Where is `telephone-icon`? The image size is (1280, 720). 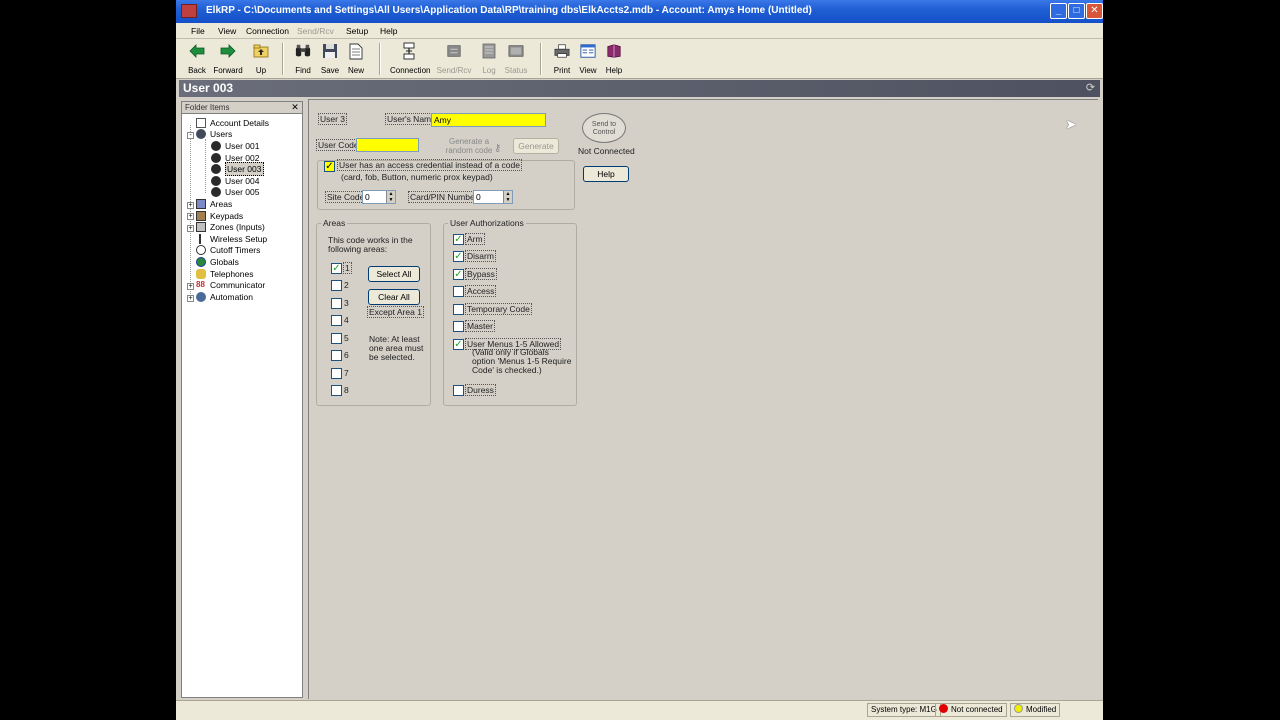 telephone-icon is located at coordinates (201, 274).